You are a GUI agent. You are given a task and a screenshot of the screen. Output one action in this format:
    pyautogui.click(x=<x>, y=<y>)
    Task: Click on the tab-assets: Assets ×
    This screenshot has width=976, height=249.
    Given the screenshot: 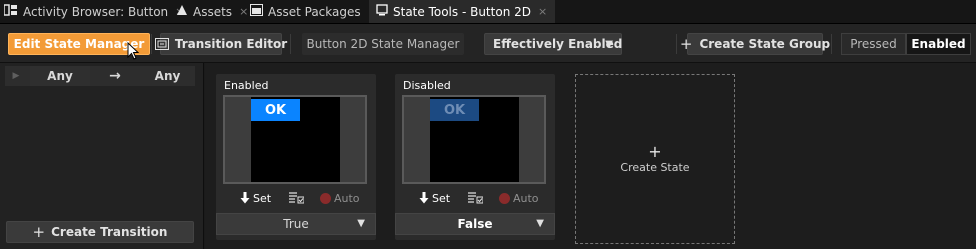 What is the action you would take?
    pyautogui.click(x=212, y=11)
    